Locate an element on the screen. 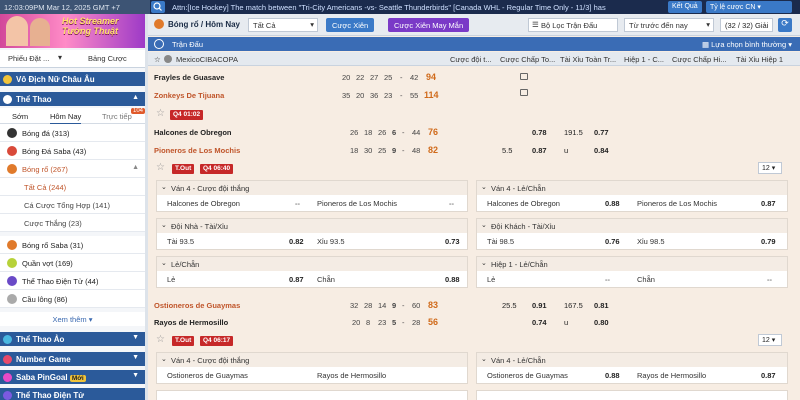 The height and width of the screenshot is (400, 800). refresh-icon: ⟳ is located at coordinates (785, 25).